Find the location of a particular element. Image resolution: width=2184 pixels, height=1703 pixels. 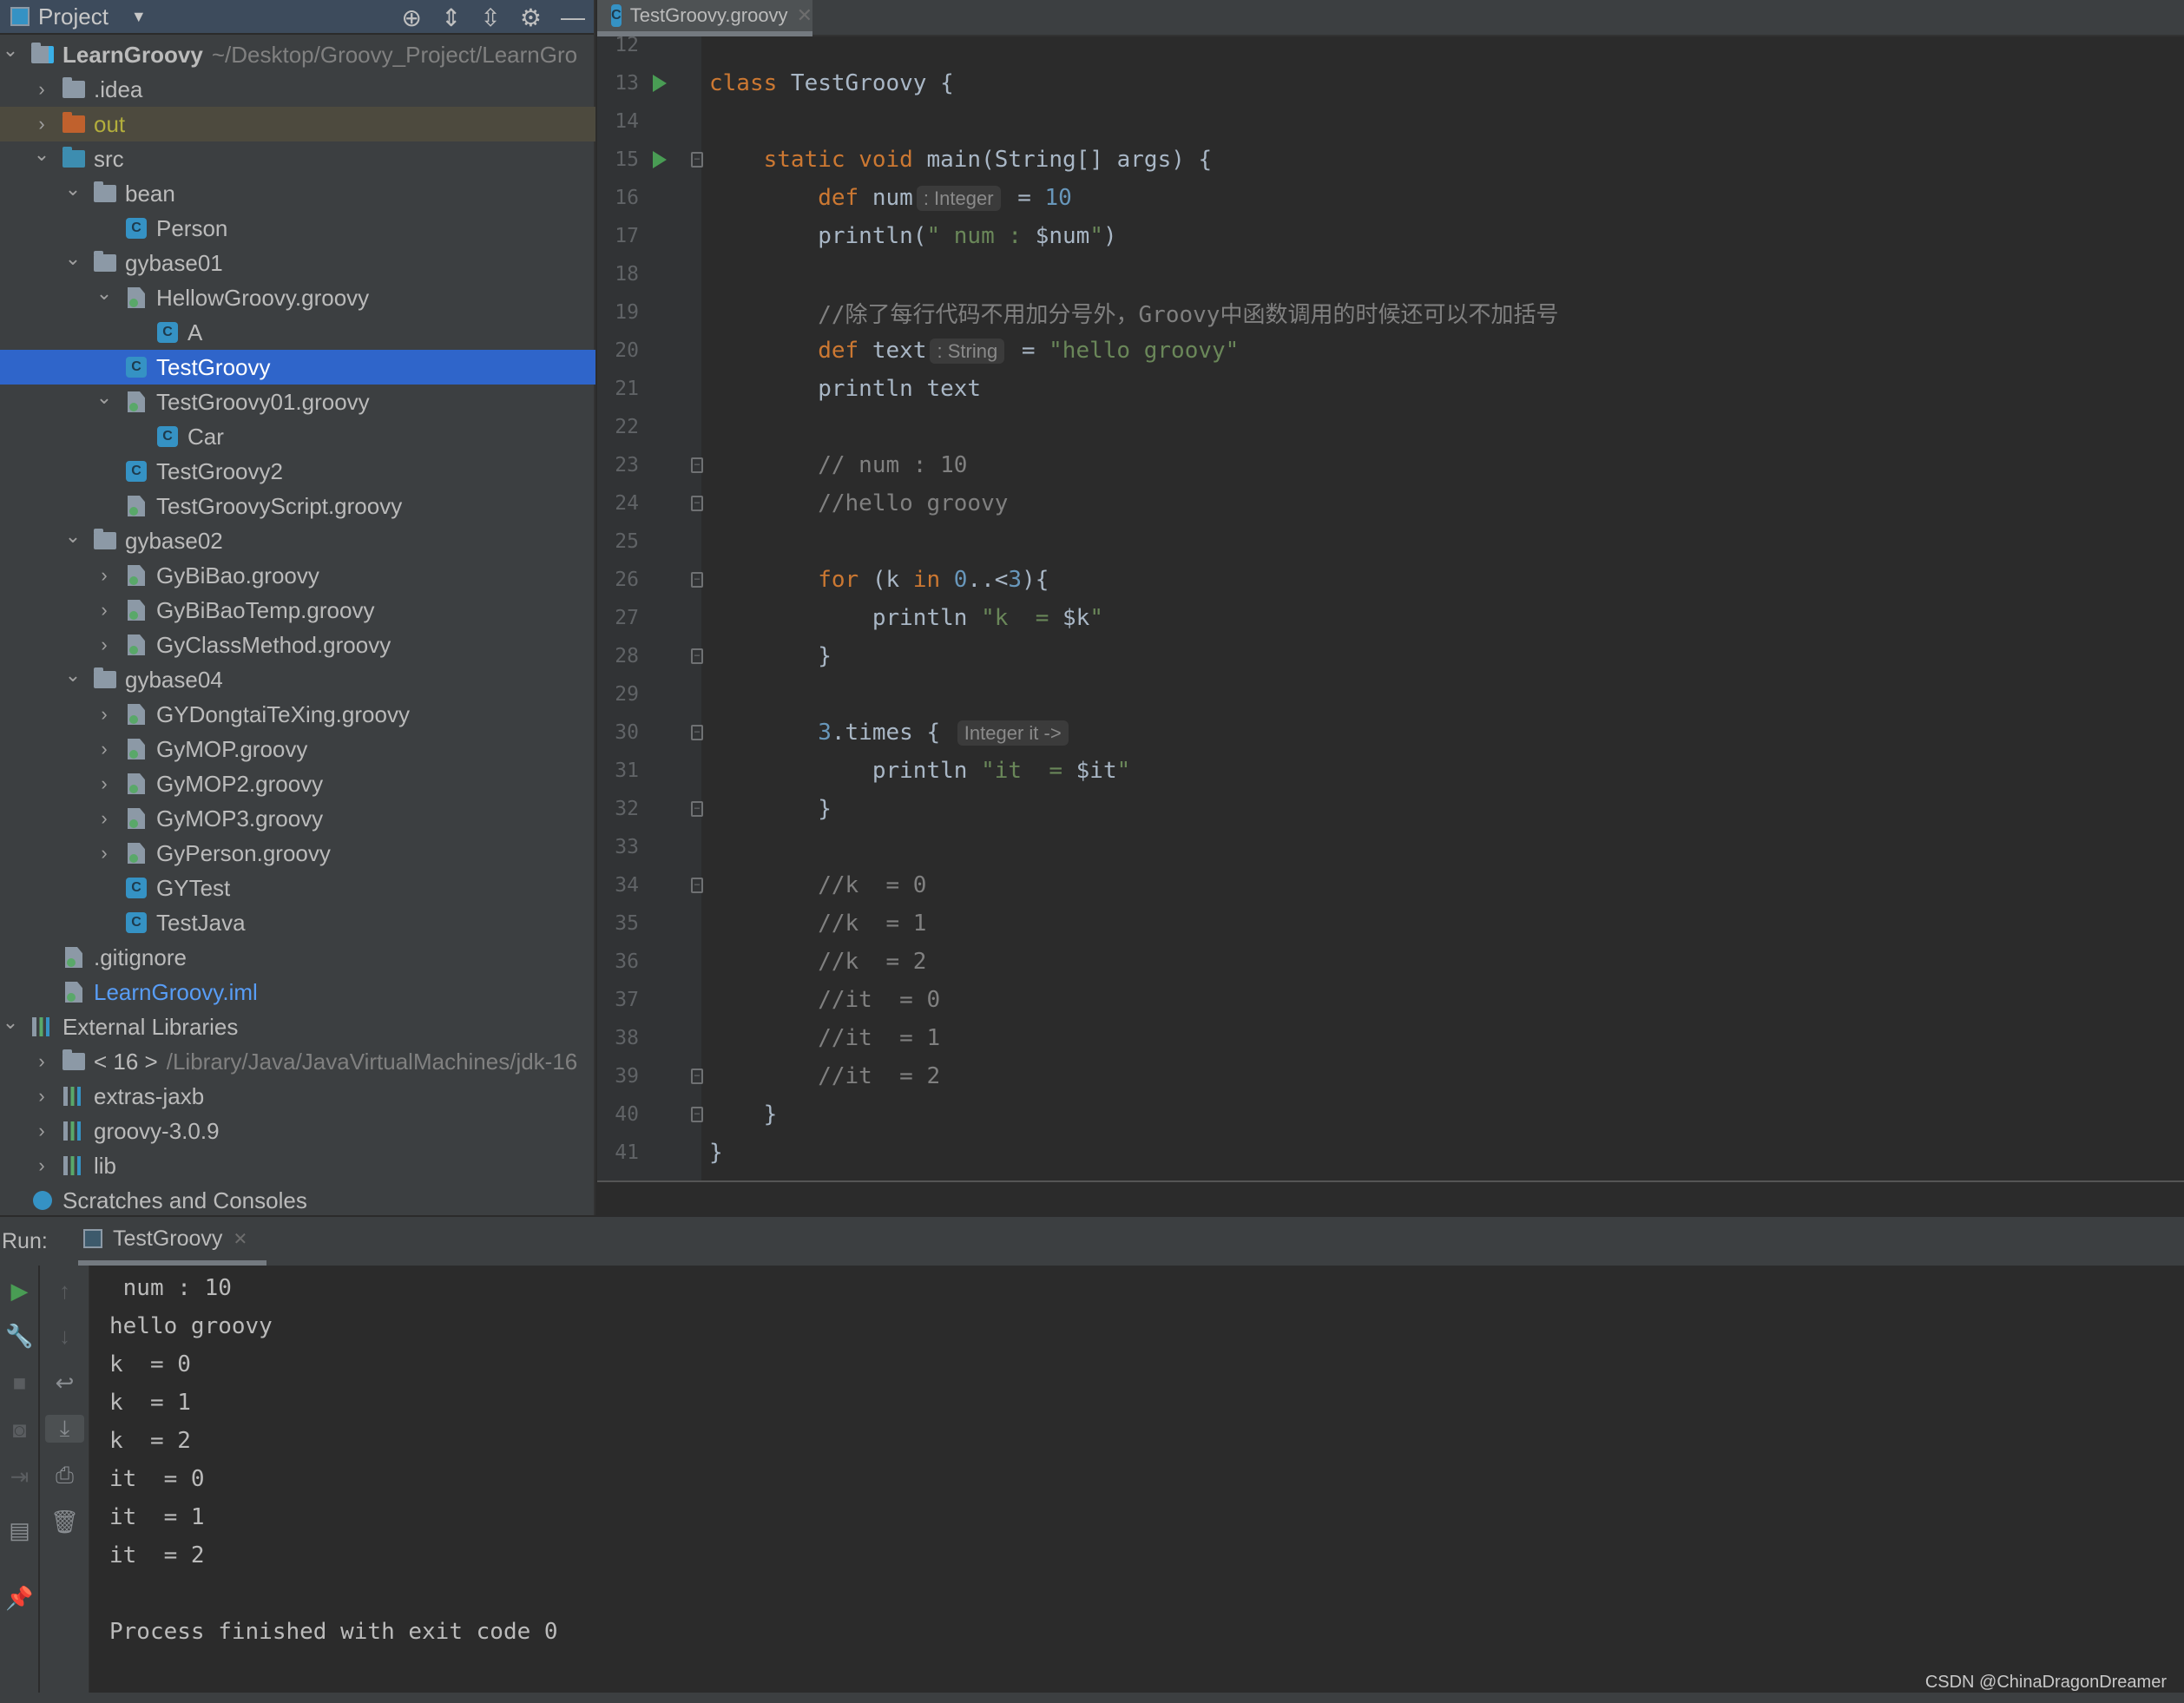

tree-item: › GyClassMethod.groovy is located at coordinates (297, 645).